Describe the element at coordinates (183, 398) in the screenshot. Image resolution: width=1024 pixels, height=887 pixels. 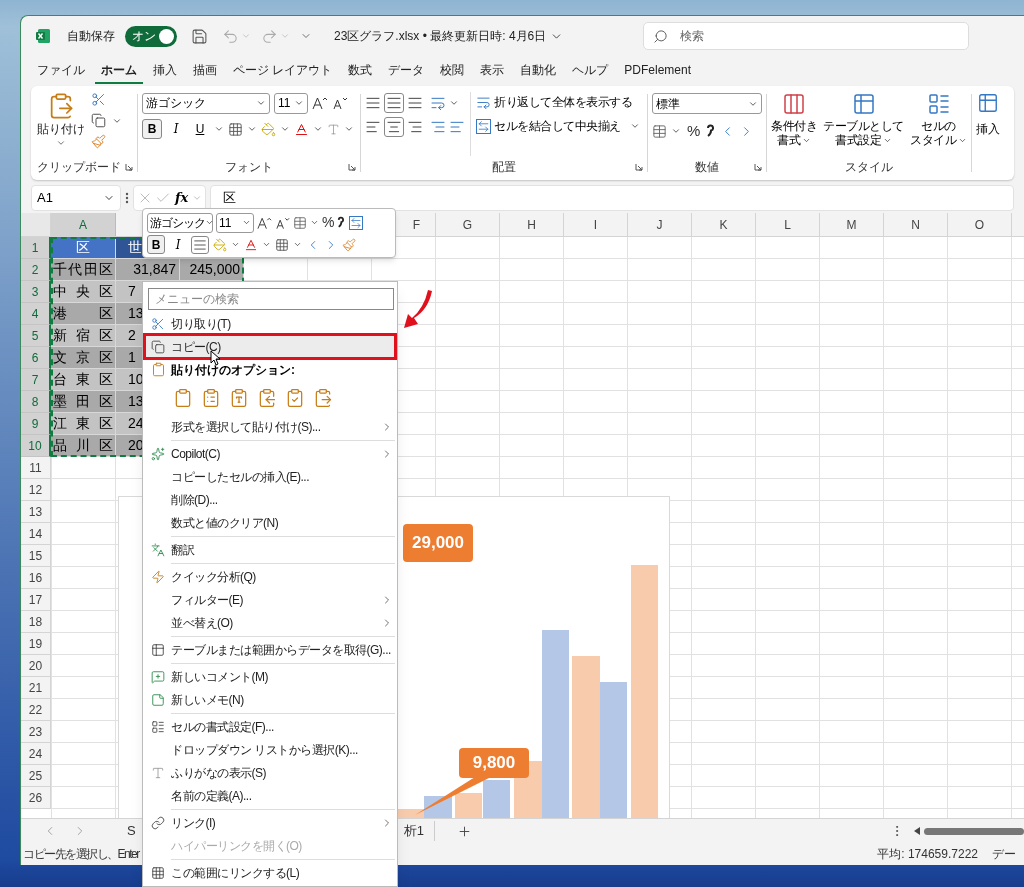
I see `clipboard-icon` at that location.